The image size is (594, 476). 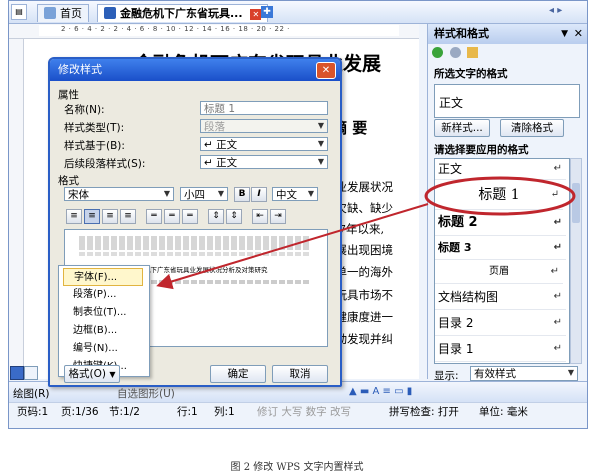 What do you see at coordinates (292, 246) in the screenshot?
I see `annotation-arrow` at bounding box center [292, 246].